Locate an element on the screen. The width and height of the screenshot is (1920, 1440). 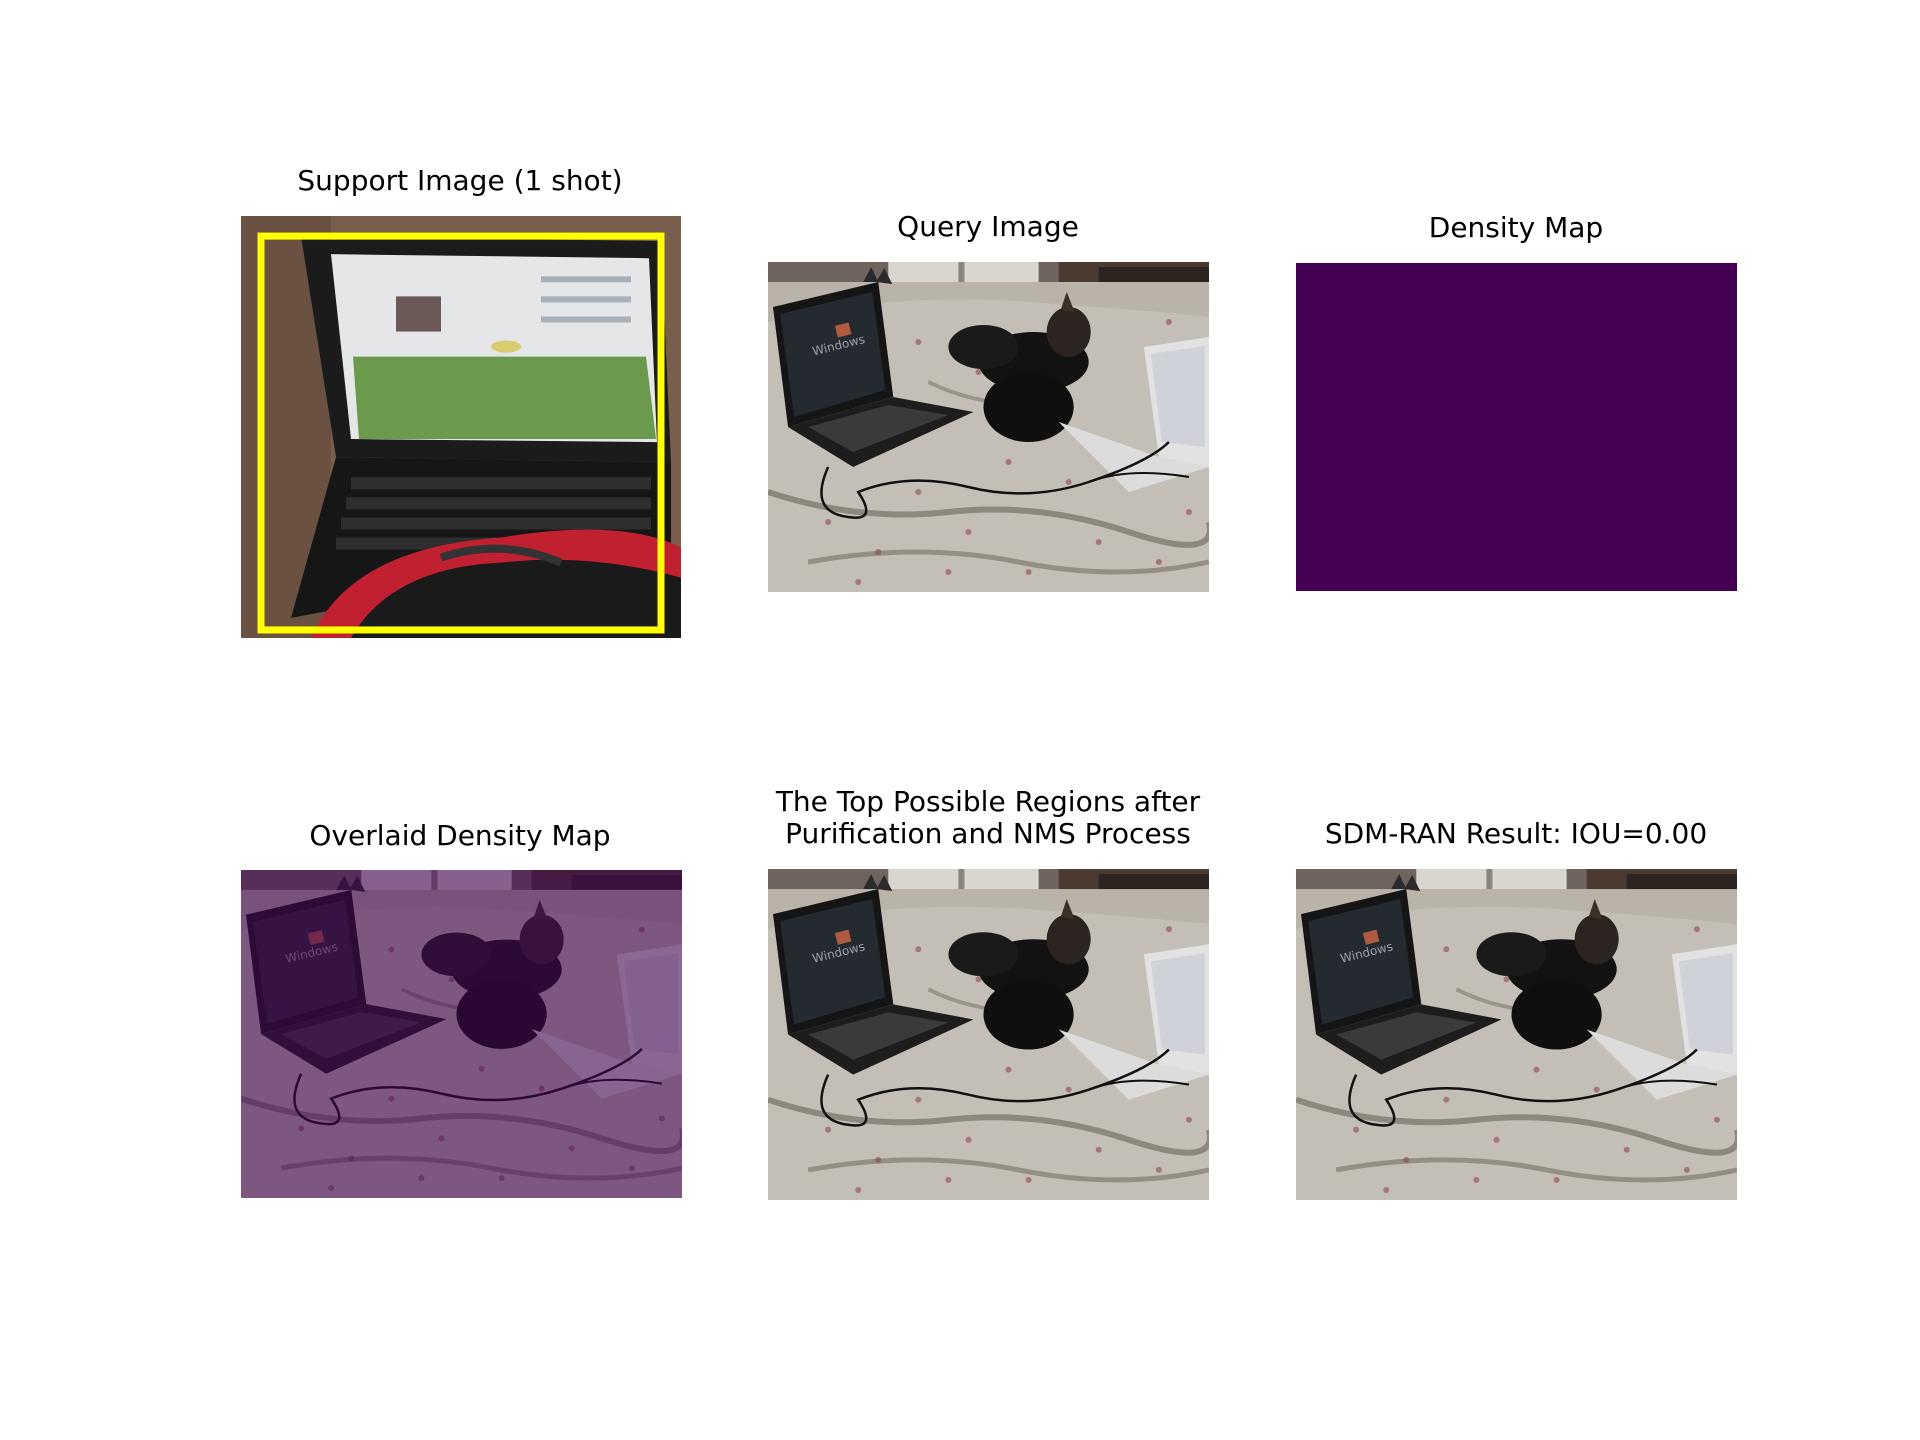
overlaid-density-map-title: Overlaid Density Map is located at coordinates (460, 835).